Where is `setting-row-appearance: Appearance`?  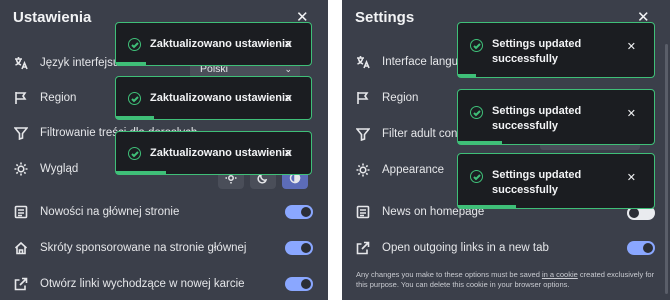
setting-row-appearance: Appearance is located at coordinates (400, 170).